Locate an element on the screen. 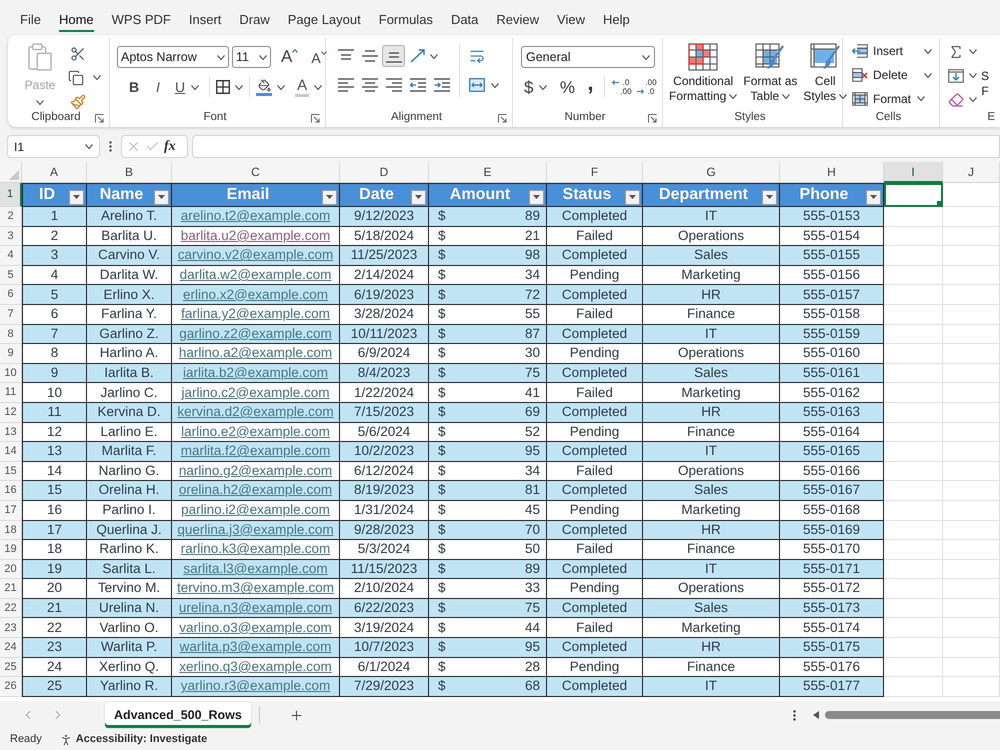  email-link: varlino.o3@example.com is located at coordinates (255, 628).